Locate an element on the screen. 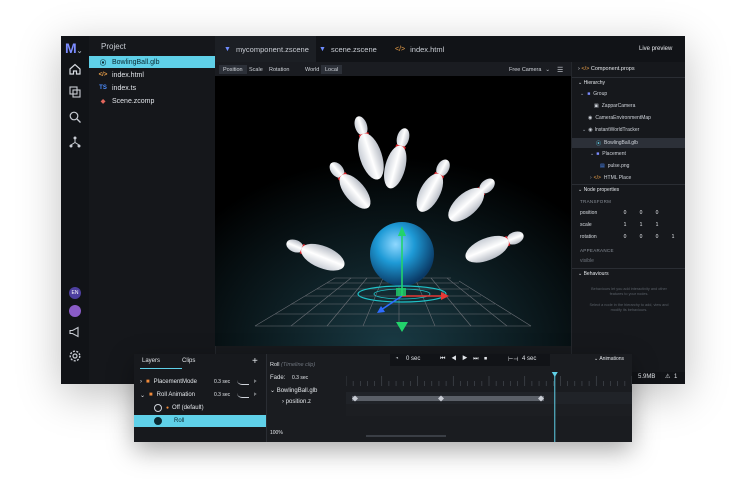 The height and width of the screenshot is (480, 744). gear-icon is located at coordinates (75, 356).